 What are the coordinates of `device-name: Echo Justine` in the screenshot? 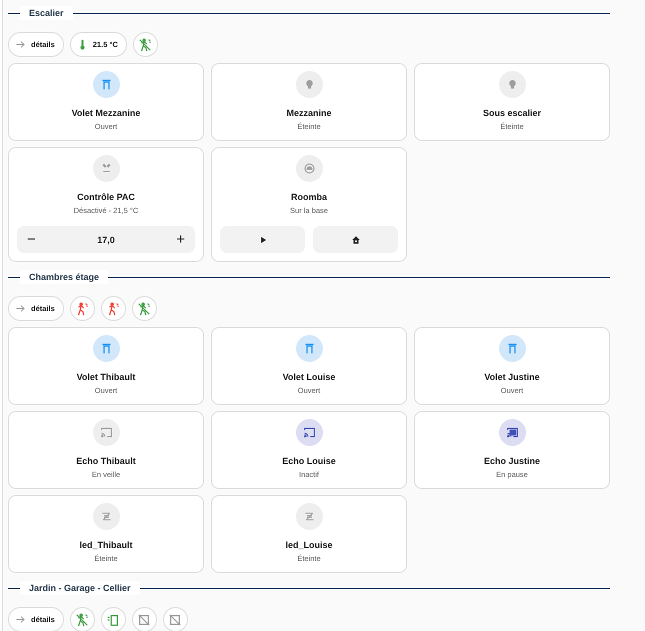 It's located at (512, 461).